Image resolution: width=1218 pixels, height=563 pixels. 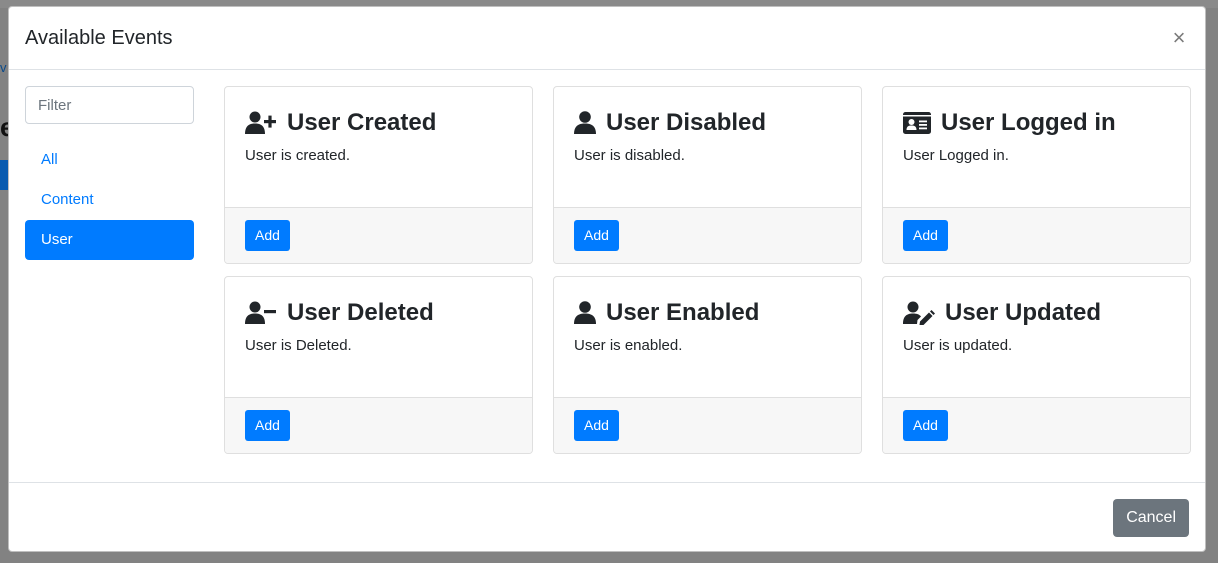 What do you see at coordinates (956, 155) in the screenshot?
I see `event-description: User Logged in.` at bounding box center [956, 155].